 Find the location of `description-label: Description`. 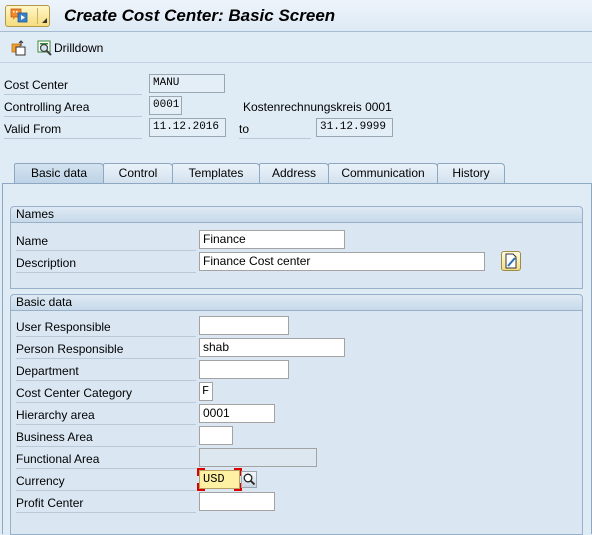

description-label: Description is located at coordinates (106, 263).